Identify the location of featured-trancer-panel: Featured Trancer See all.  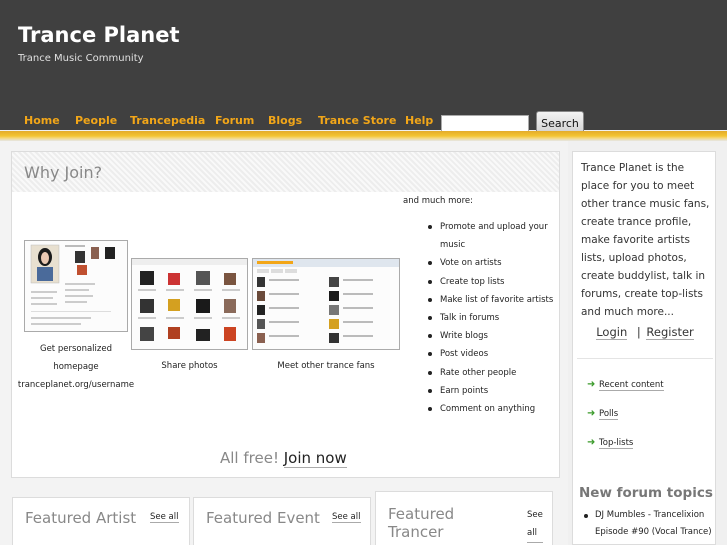
(464, 518).